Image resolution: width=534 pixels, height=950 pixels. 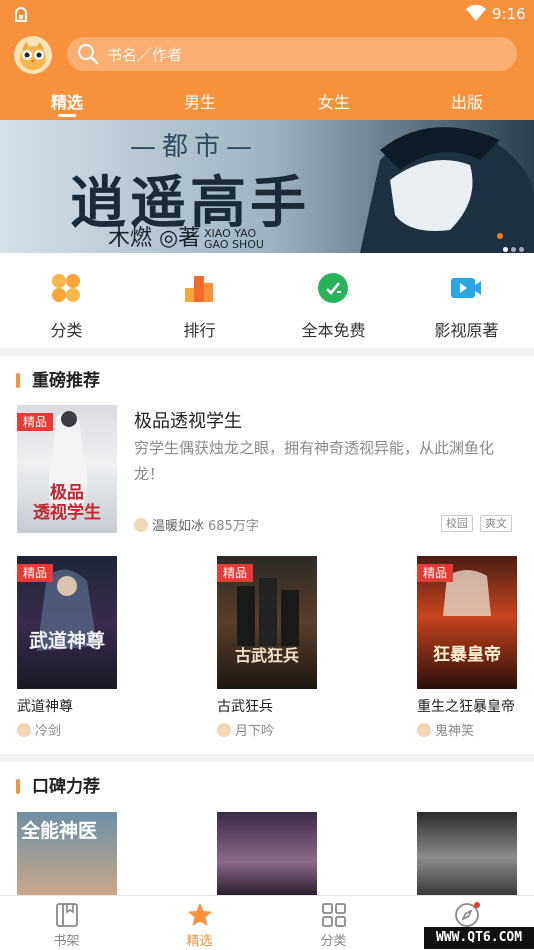 I want to click on book-author-row: 冷剑, so click(x=39, y=729).